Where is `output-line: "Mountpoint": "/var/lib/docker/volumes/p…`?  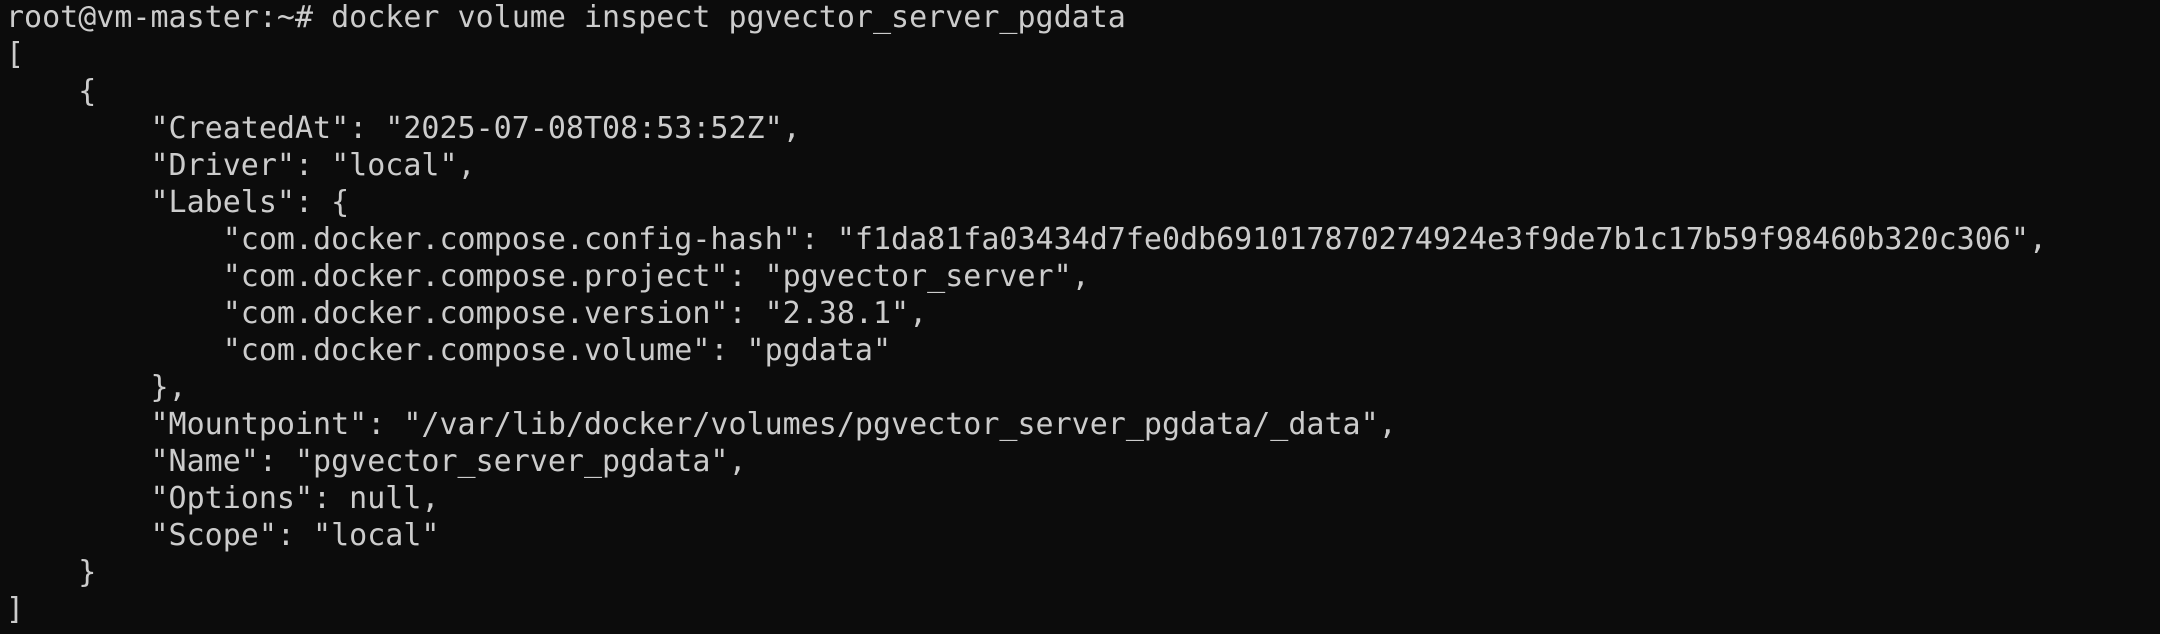 output-line: "Mountpoint": "/var/lib/docker/volumes/p… is located at coordinates (701, 424).